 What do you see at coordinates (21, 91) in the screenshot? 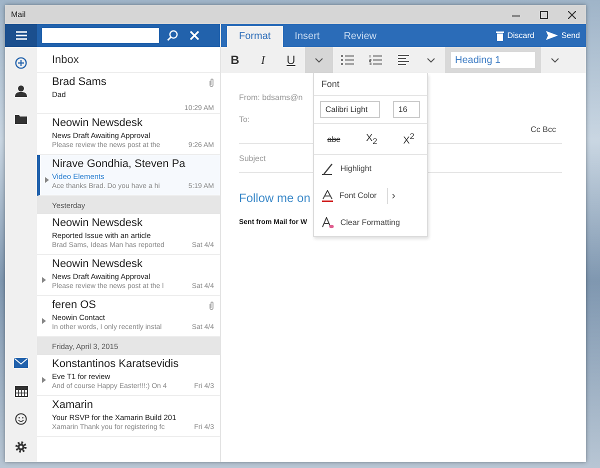
I see `person-icon` at bounding box center [21, 91].